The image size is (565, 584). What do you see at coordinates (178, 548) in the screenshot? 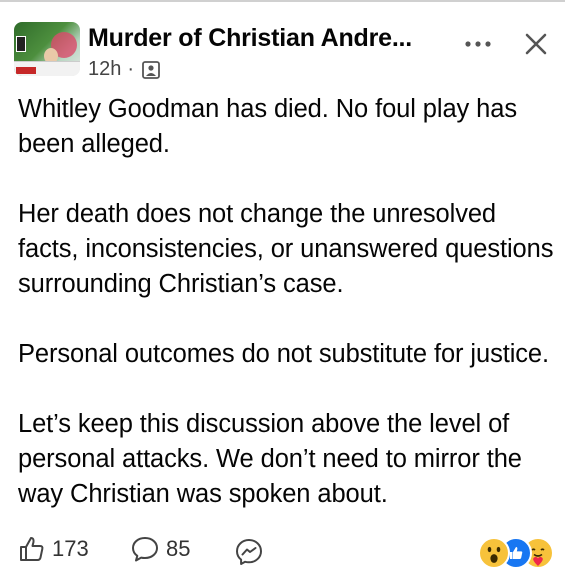
I see `comment-count: 85` at bounding box center [178, 548].